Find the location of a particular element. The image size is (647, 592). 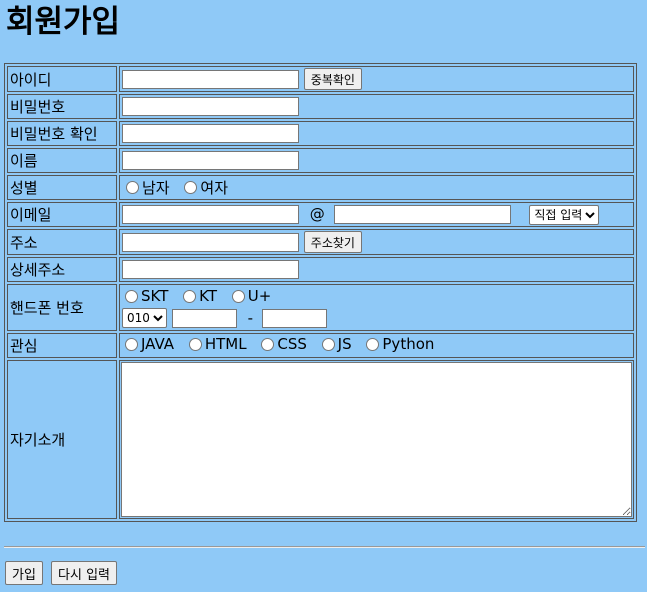

row-phone: 핸드폰 번호 SKT KT U+ 010 - is located at coordinates (320, 307).